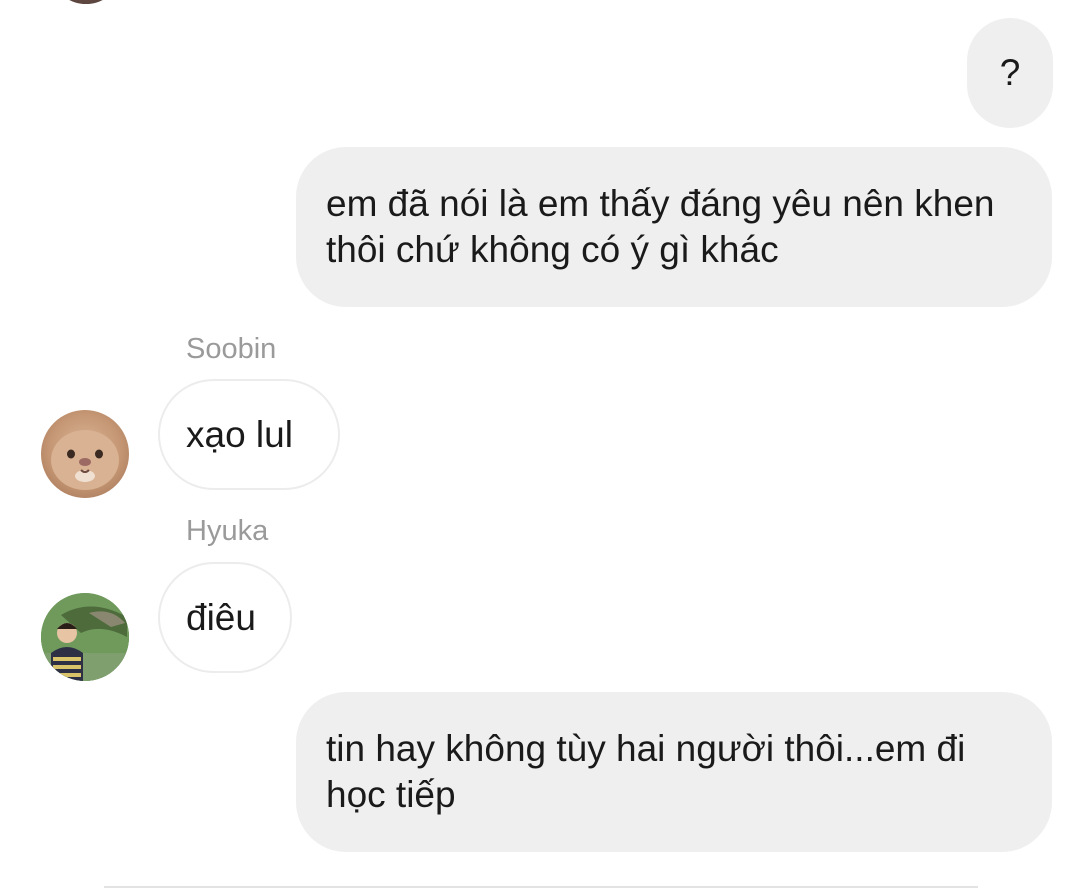 This screenshot has width=1080, height=891. Describe the element at coordinates (231, 349) in the screenshot. I see `sender-name-soobin: Soobin` at that location.